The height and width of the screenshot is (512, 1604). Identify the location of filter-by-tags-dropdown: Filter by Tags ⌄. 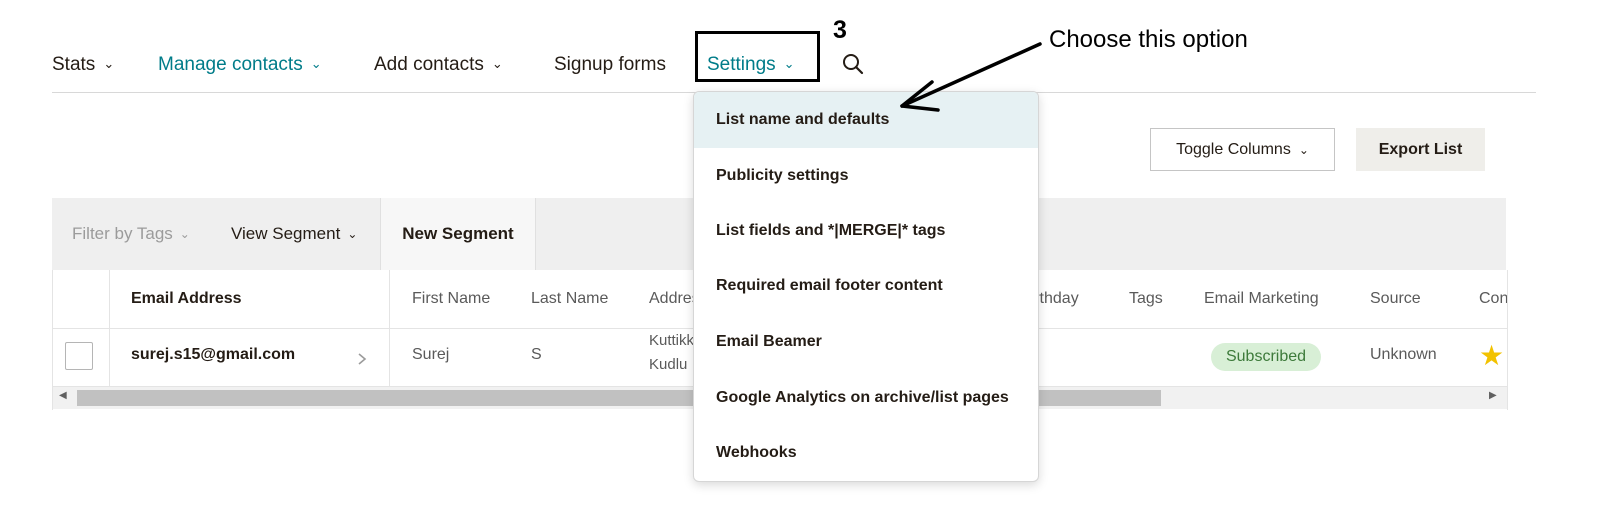
(131, 234).